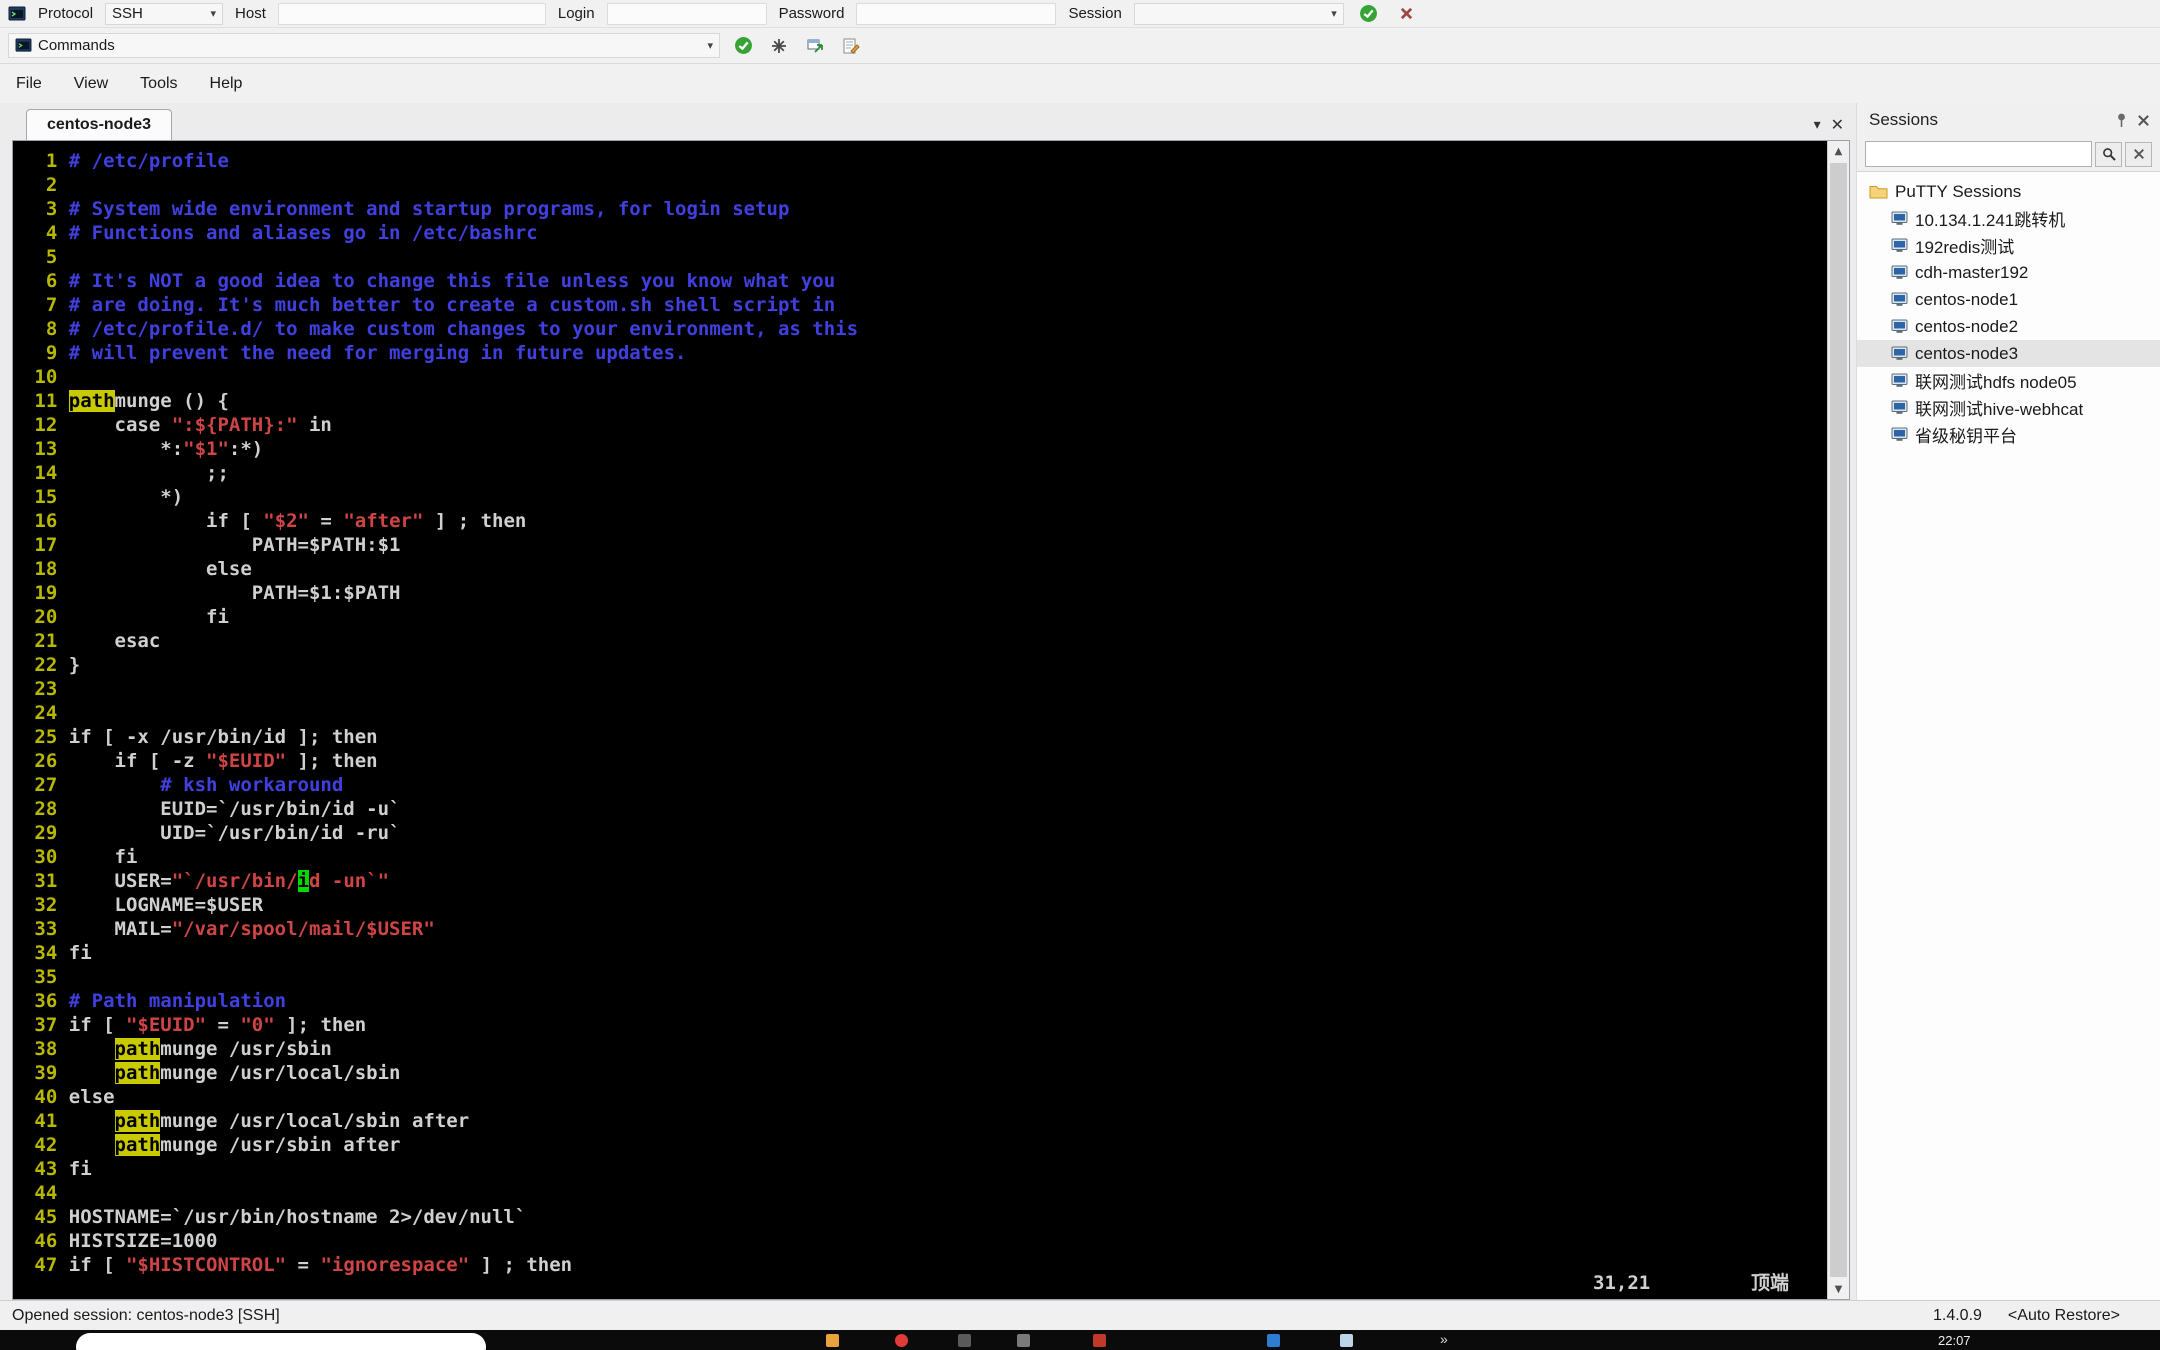  Describe the element at coordinates (2008, 326) in the screenshot. I see `session-item: centos-node2` at that location.